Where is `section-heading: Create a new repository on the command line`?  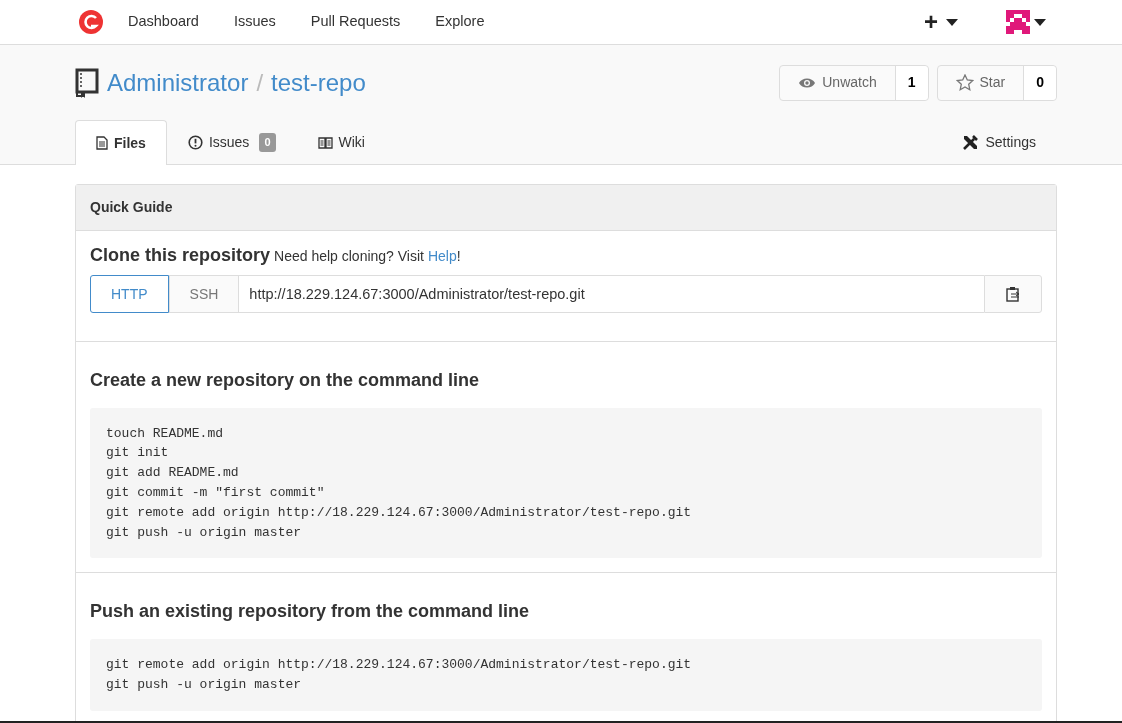
section-heading: Create a new repository on the command line is located at coordinates (285, 381).